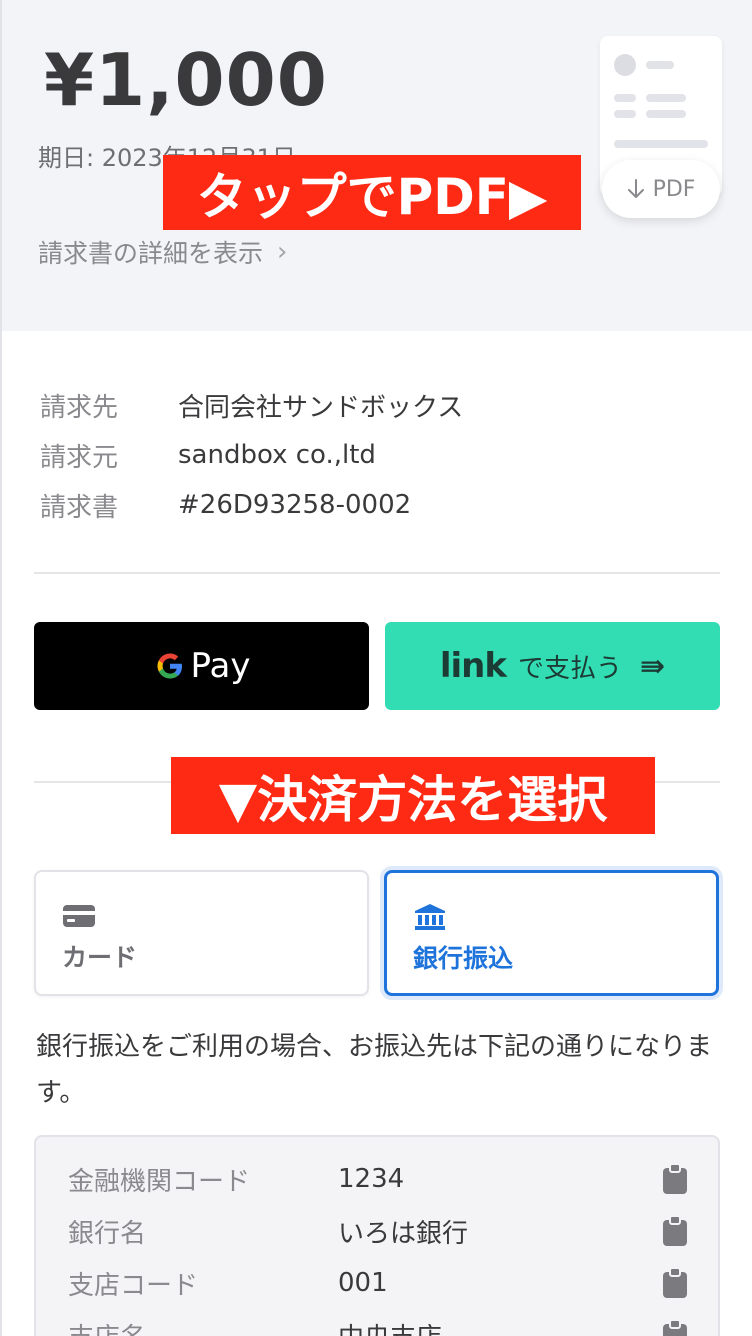 Image resolution: width=752 pixels, height=1336 pixels. What do you see at coordinates (674, 189) in the screenshot?
I see `pdf-label: PDF` at bounding box center [674, 189].